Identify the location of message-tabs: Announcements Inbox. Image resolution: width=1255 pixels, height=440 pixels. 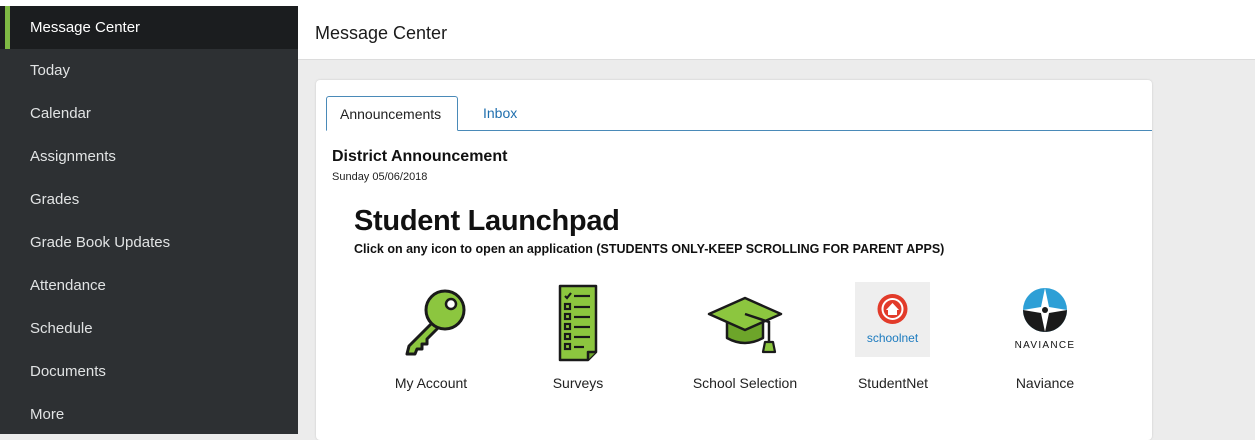
(739, 113).